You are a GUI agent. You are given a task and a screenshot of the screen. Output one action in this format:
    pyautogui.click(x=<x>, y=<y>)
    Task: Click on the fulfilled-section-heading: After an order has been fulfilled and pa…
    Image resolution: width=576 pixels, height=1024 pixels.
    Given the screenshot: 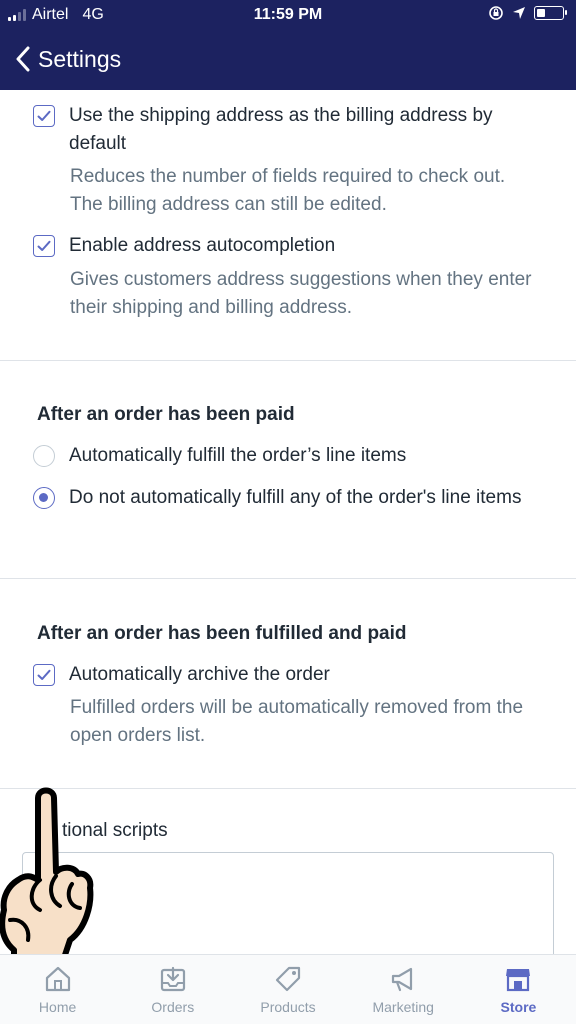 What is the action you would take?
    pyautogui.click(x=222, y=633)
    